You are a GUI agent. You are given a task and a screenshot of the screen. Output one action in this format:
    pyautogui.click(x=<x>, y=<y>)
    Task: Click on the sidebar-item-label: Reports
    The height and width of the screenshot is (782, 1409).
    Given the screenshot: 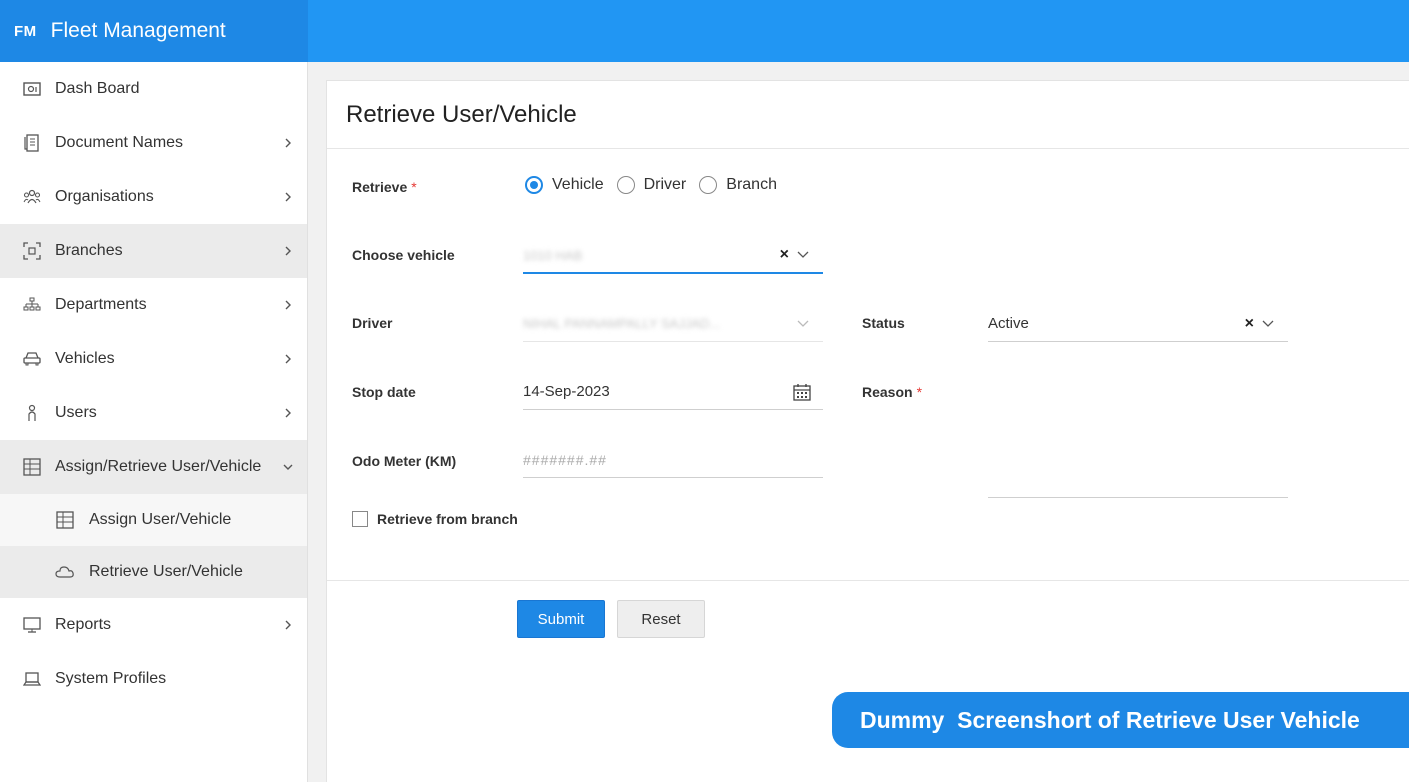 What is the action you would take?
    pyautogui.click(x=83, y=624)
    